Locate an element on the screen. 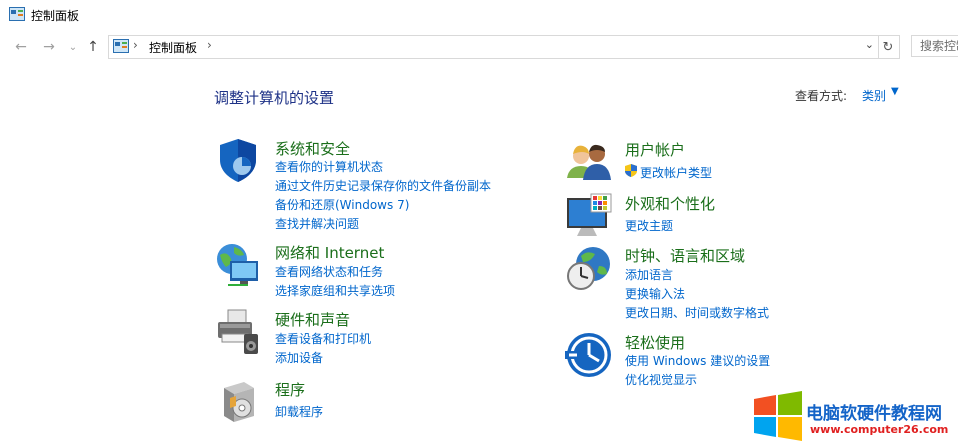  forward-button: → is located at coordinates (49, 47).